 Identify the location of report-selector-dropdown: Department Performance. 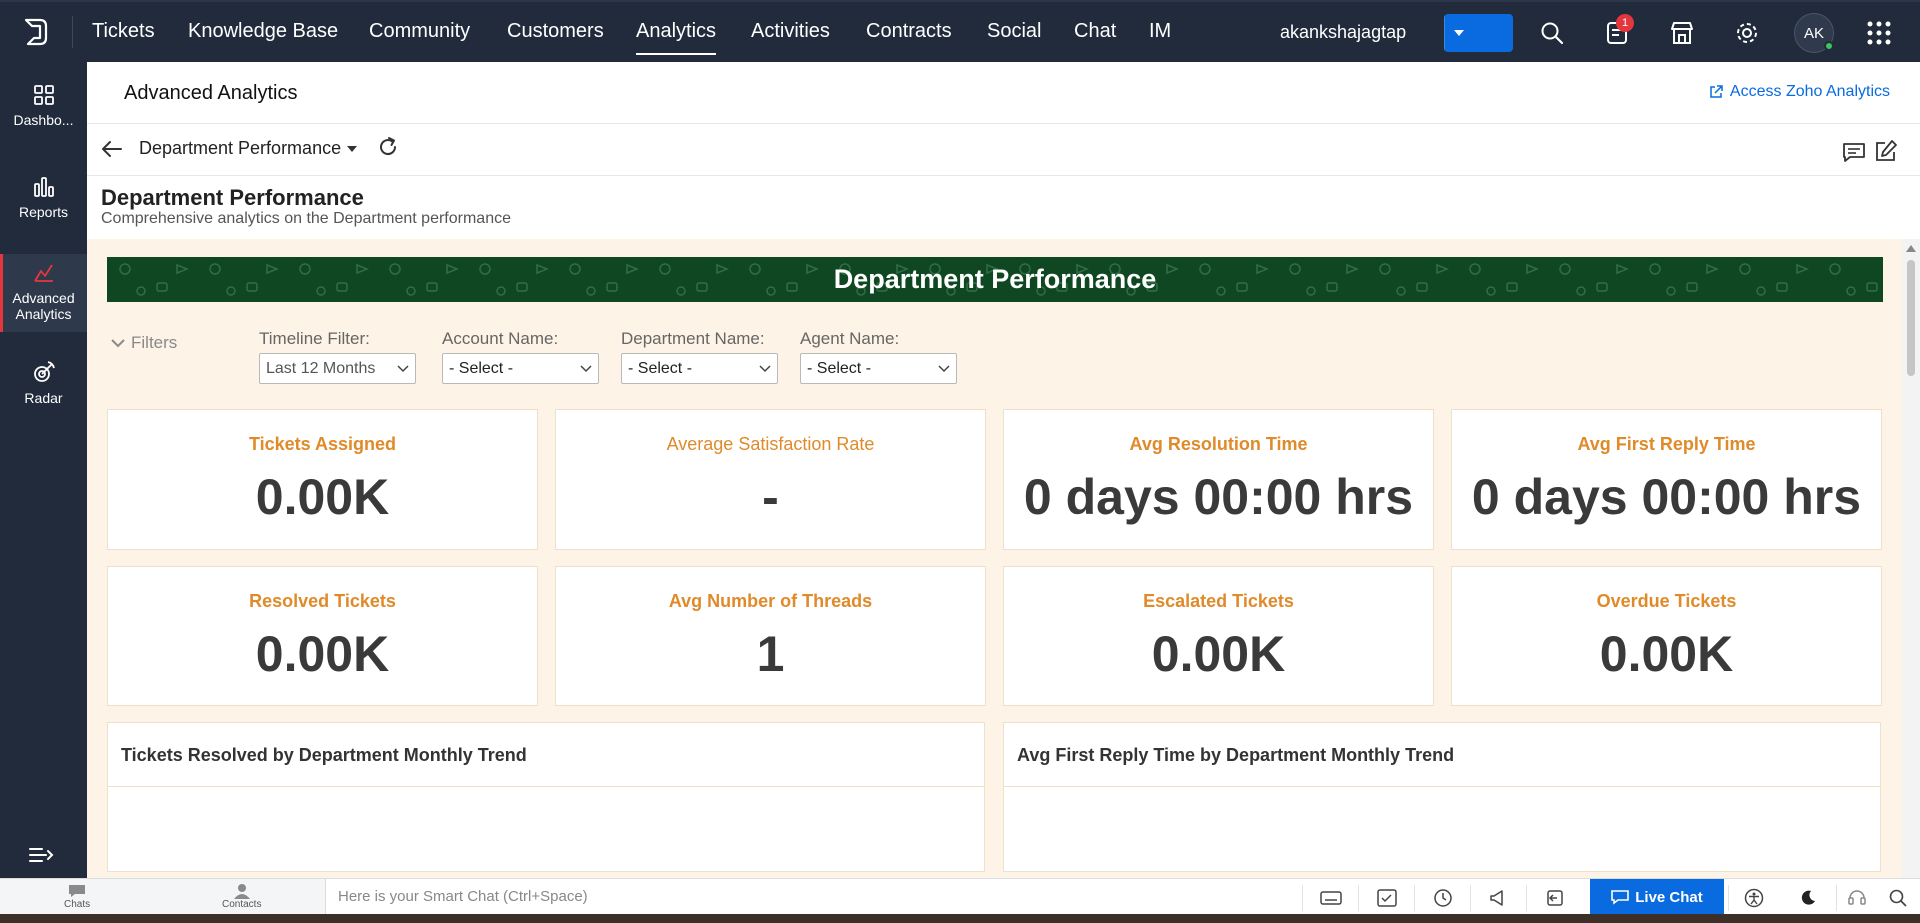
(248, 148).